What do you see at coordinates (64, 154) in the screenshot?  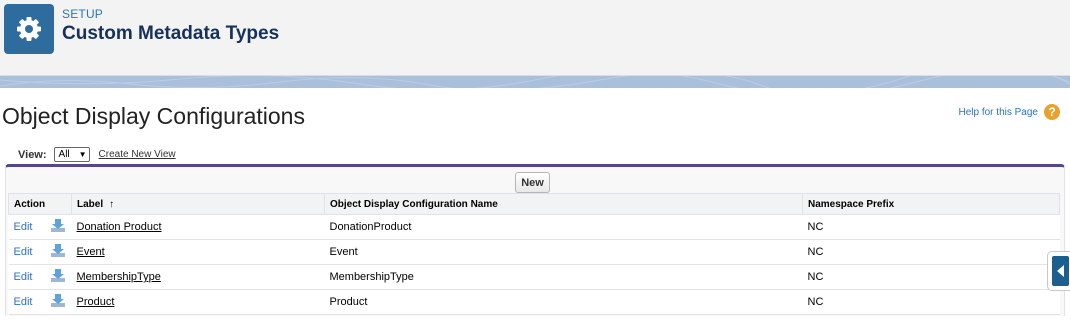 I see `view-select-value: All` at bounding box center [64, 154].